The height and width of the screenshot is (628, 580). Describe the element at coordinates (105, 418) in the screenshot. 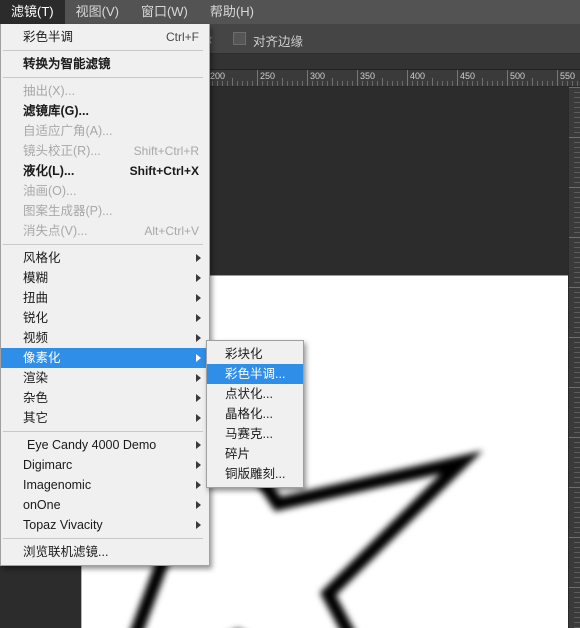

I see `filter-menu-item-3-8: 其它` at that location.